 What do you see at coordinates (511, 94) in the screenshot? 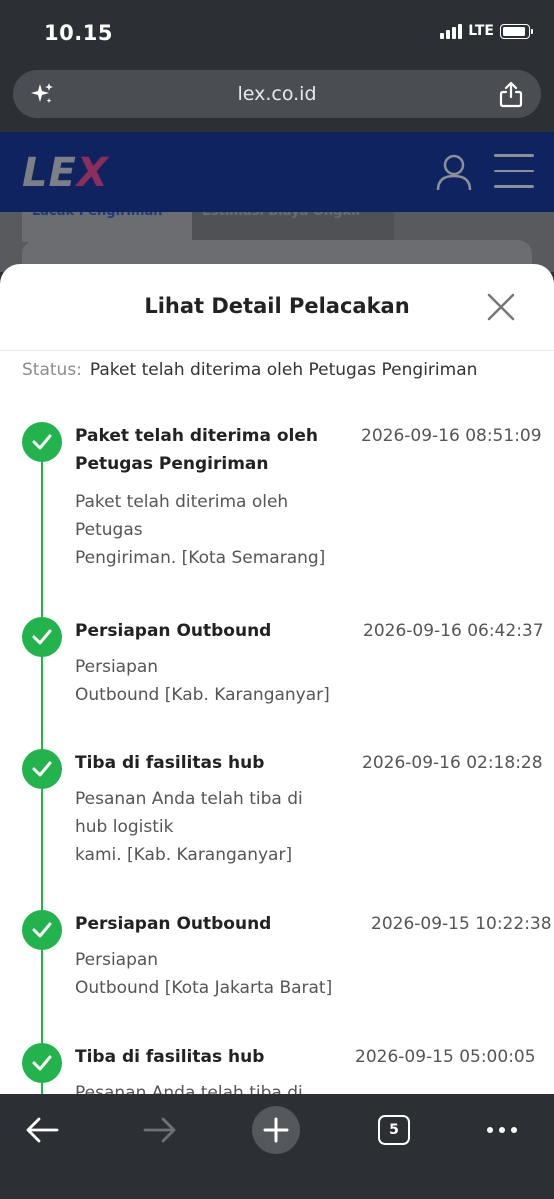
I see `share-icon` at bounding box center [511, 94].